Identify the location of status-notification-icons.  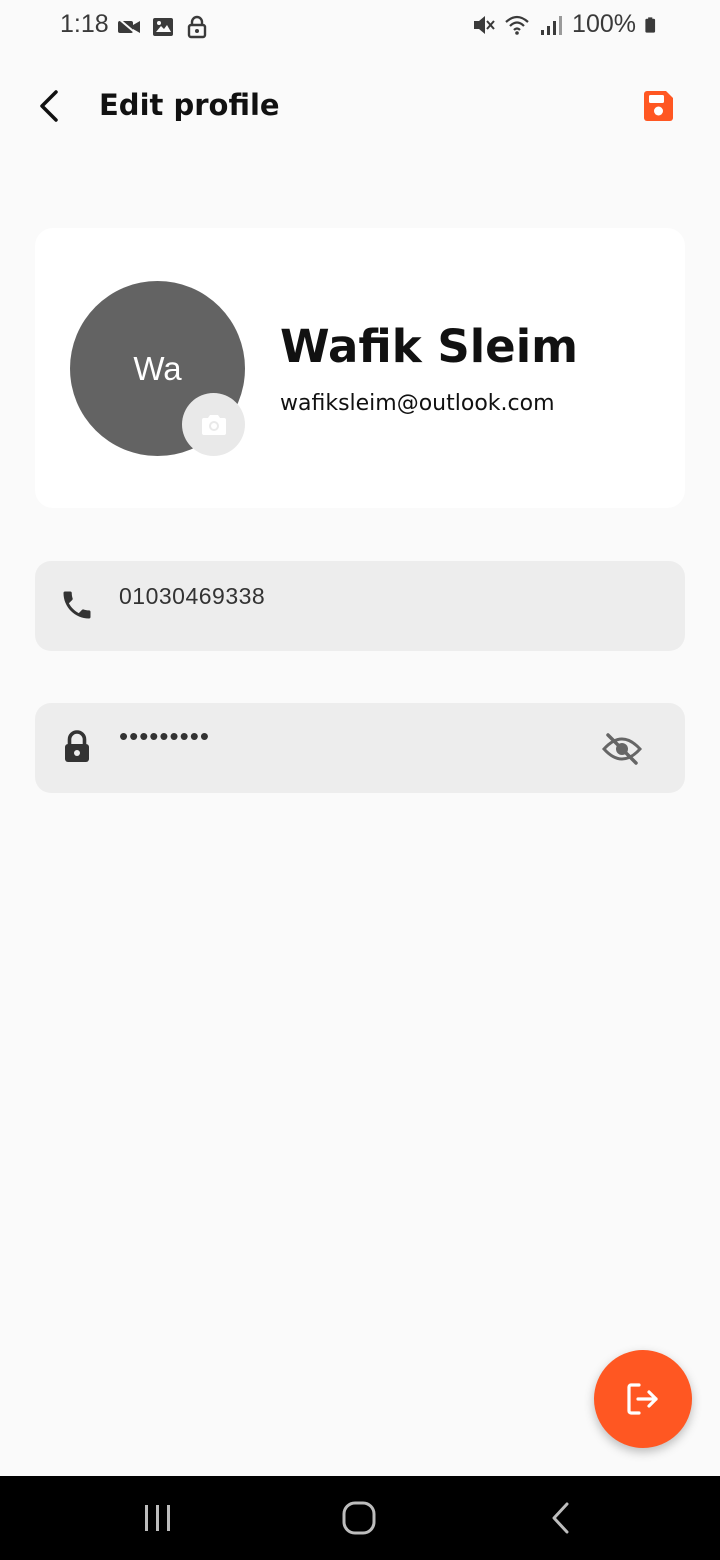
(163, 27).